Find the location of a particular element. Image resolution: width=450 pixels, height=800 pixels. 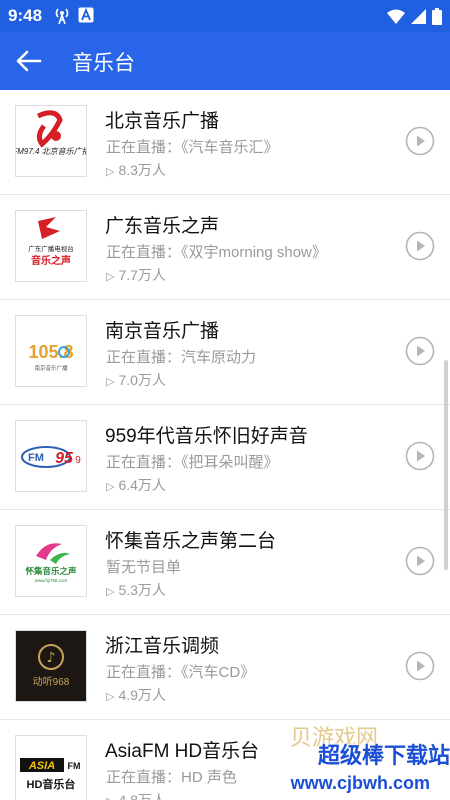

station-item: FM 95 9 959年代音乐怀旧好声音 正在直播：《把耳朵叫醒》 ▷ 6.4万人 is located at coordinates (225, 457).